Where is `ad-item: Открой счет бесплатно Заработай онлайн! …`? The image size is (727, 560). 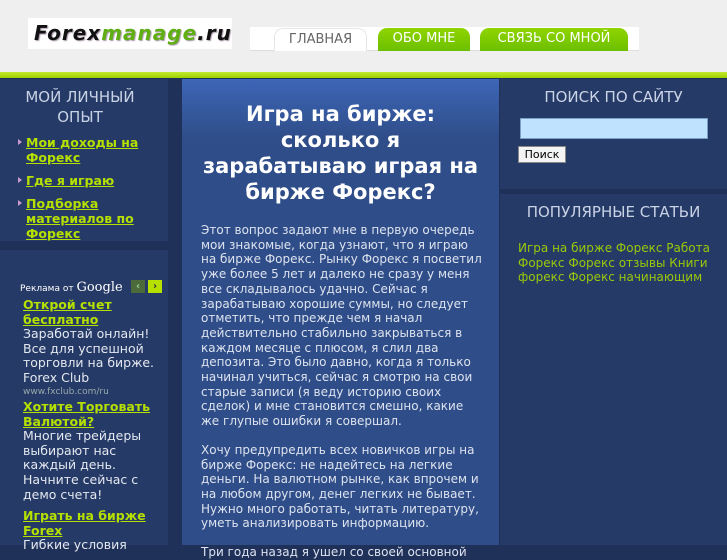
ad-item: Открой счет бесплатно Заработай онлайн! … is located at coordinates (93, 348).